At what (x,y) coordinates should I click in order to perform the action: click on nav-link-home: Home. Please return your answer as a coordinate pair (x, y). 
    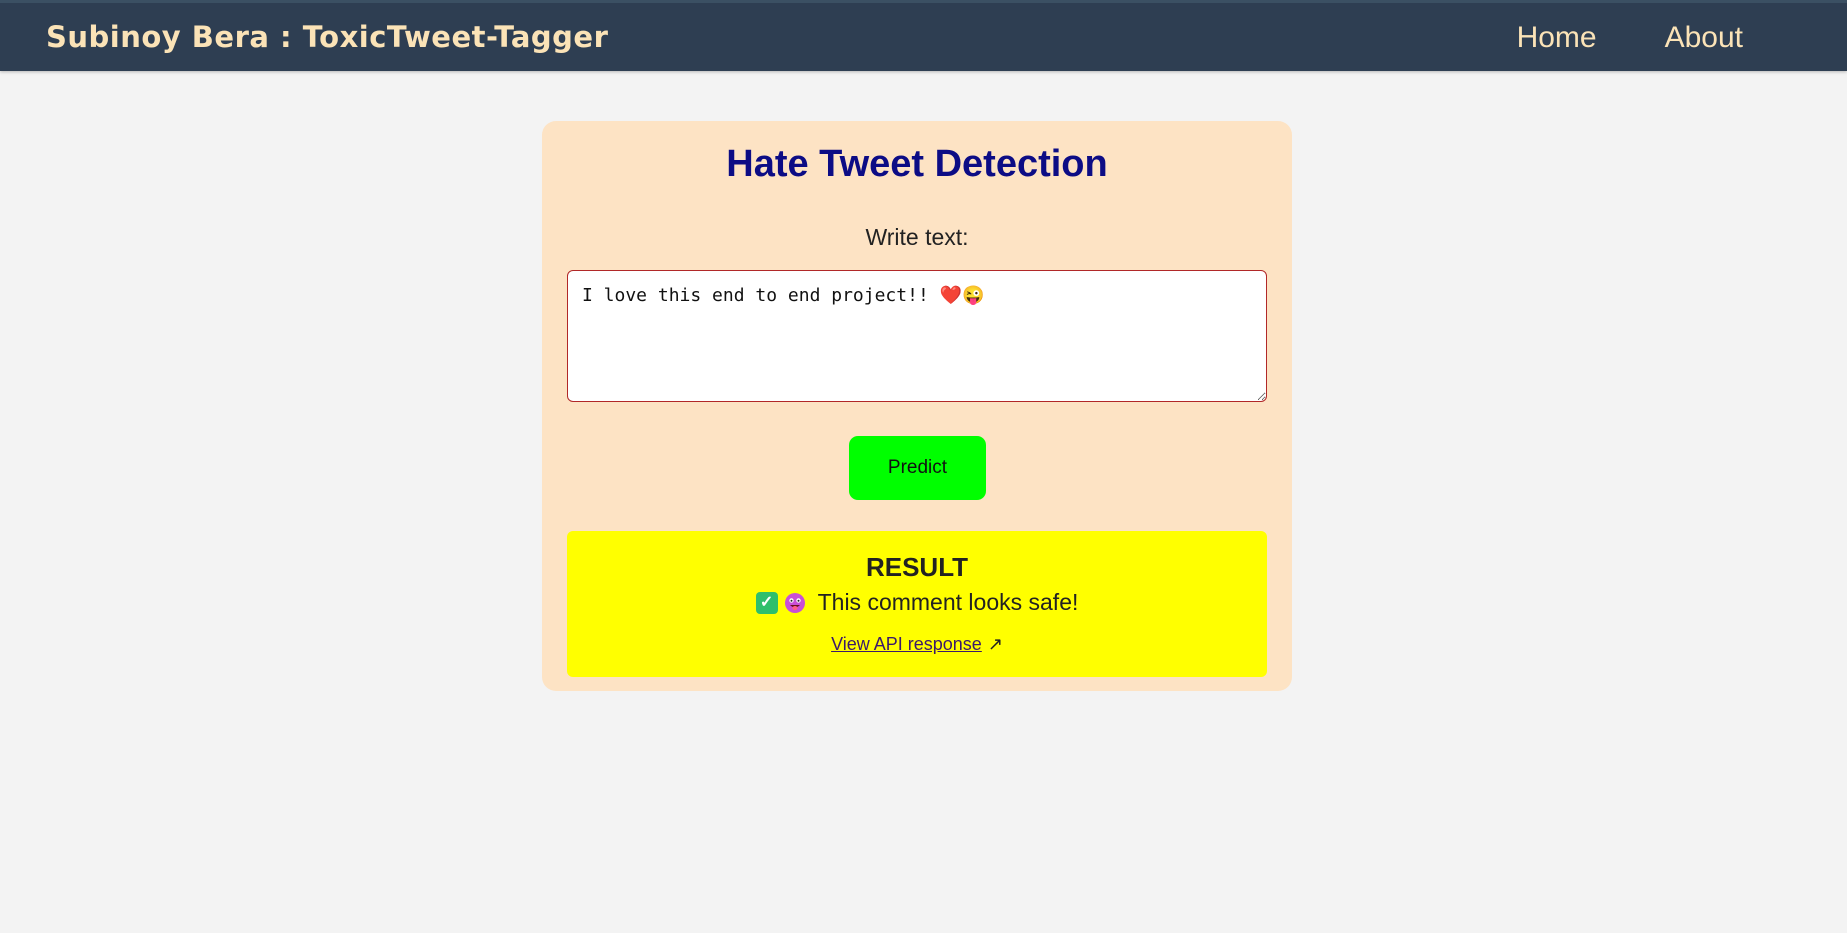
    Looking at the image, I should click on (1557, 38).